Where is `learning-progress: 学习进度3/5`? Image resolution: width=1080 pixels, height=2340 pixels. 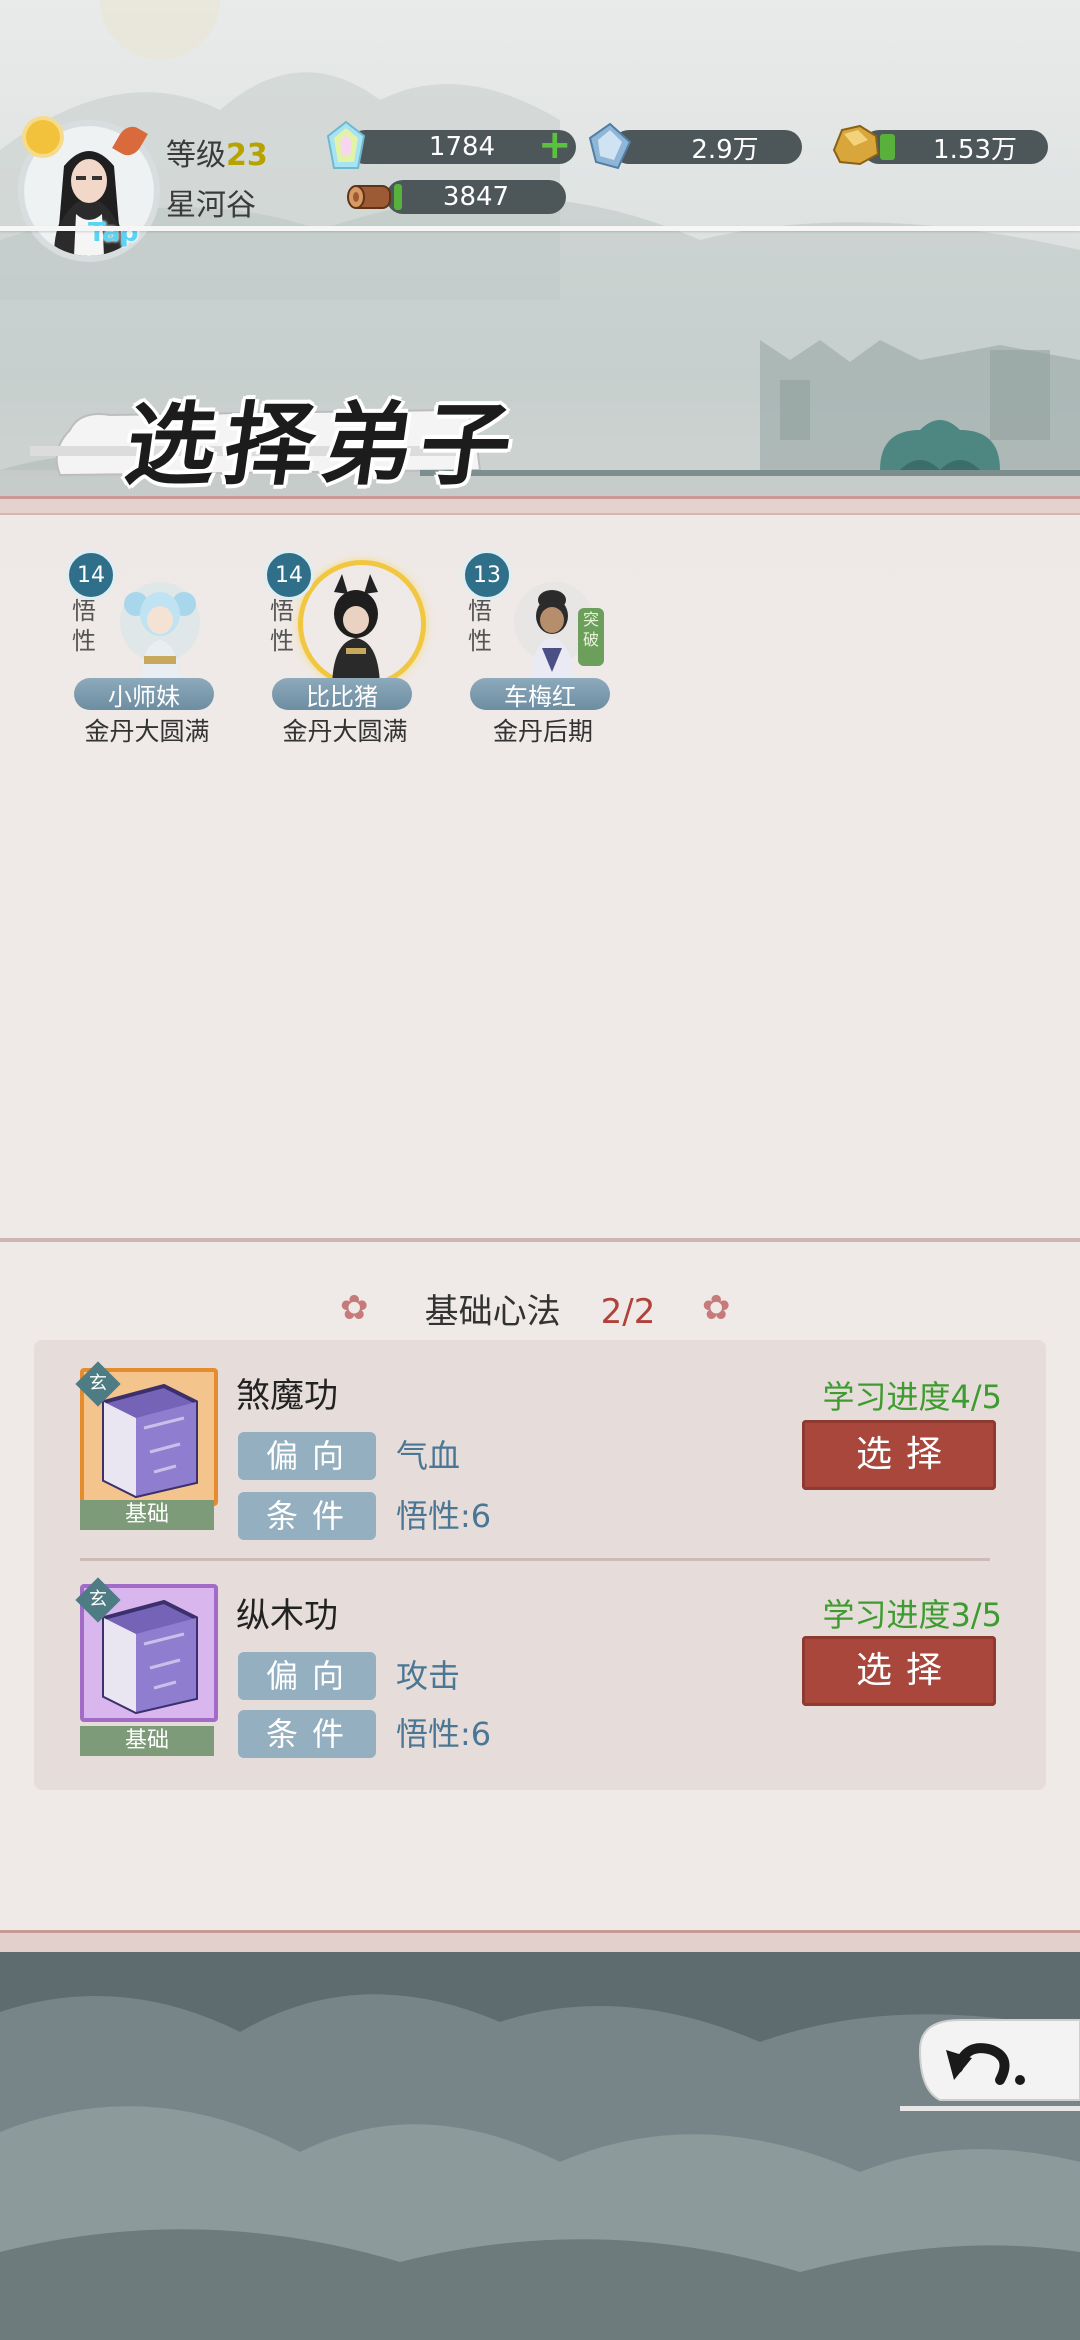 learning-progress: 学习进度3/5 is located at coordinates (912, 1615).